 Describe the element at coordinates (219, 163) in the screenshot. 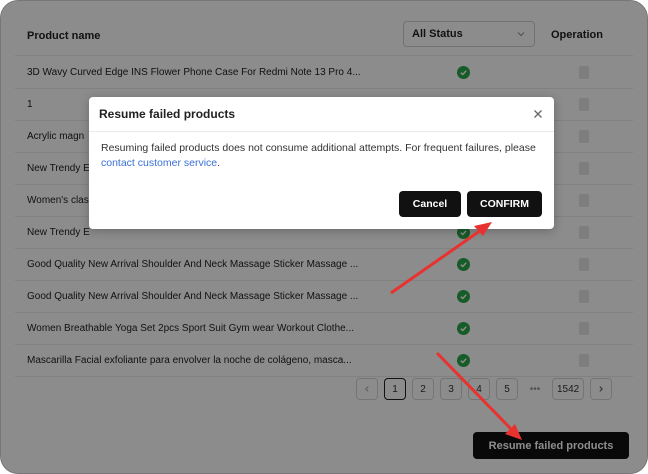

I see `dialog-body-end: .` at that location.